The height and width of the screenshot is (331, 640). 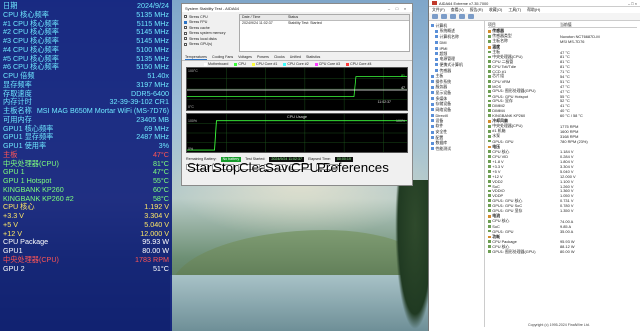 What do you see at coordinates (435, 16) in the screenshot?
I see `back-icon` at bounding box center [435, 16].